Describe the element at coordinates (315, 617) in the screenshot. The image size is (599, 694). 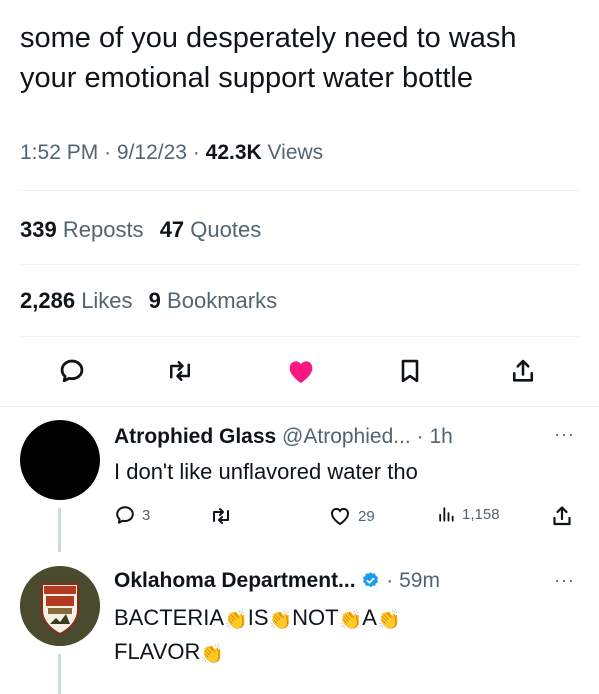
I see `reply-word: NOT` at that location.